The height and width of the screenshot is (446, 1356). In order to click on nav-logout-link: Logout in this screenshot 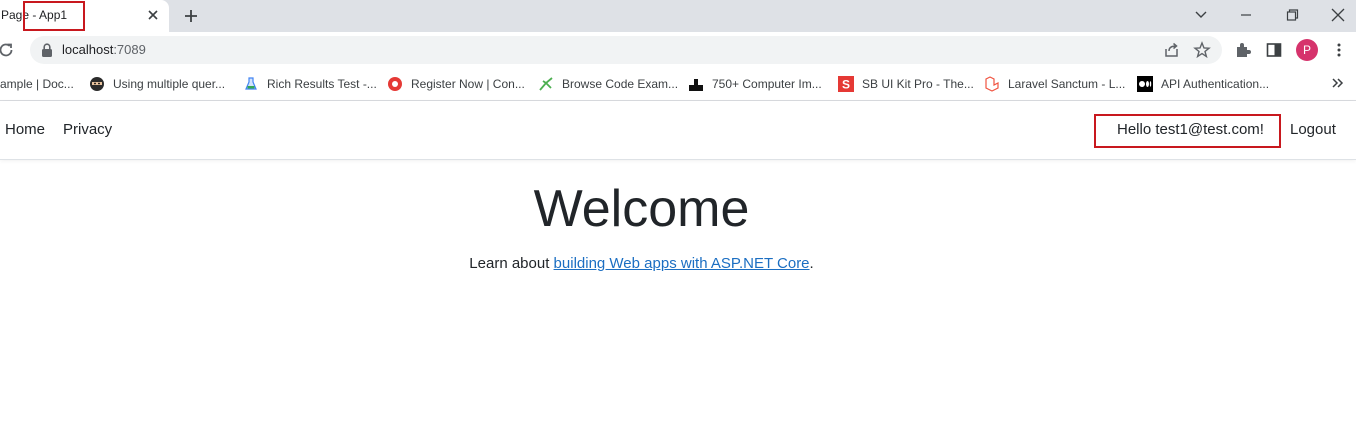, I will do `click(1313, 129)`.